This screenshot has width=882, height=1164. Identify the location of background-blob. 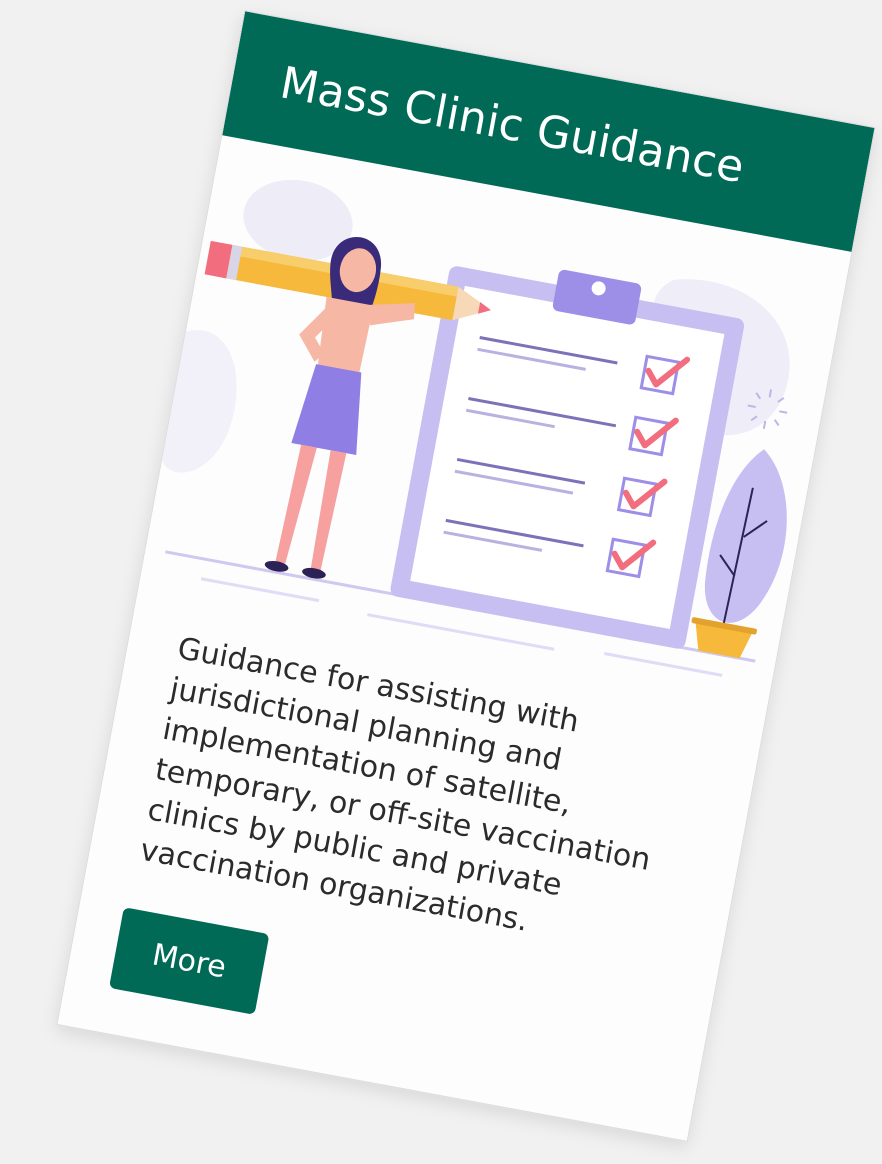
(199, 401).